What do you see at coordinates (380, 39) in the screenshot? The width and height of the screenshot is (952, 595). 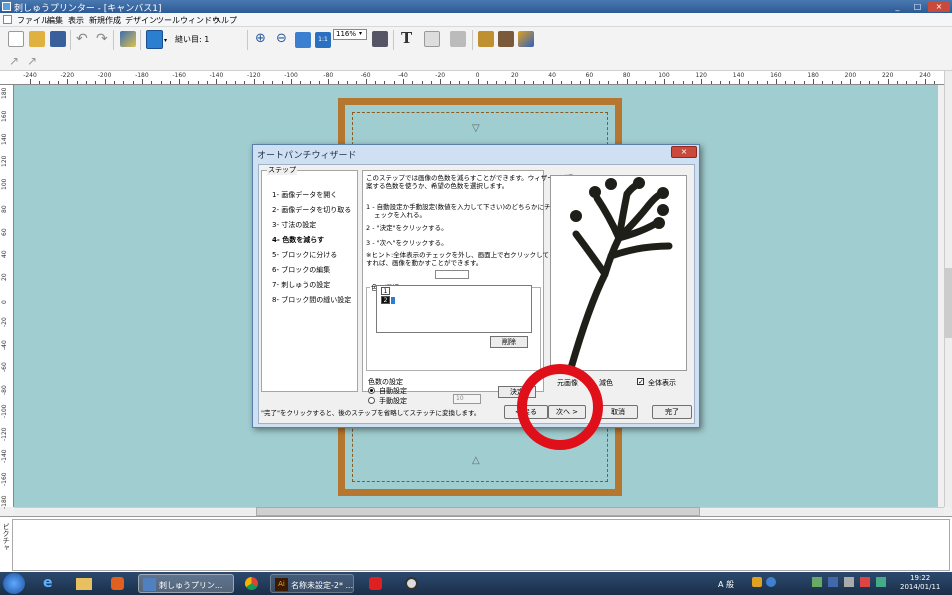 I see `print-icon` at bounding box center [380, 39].